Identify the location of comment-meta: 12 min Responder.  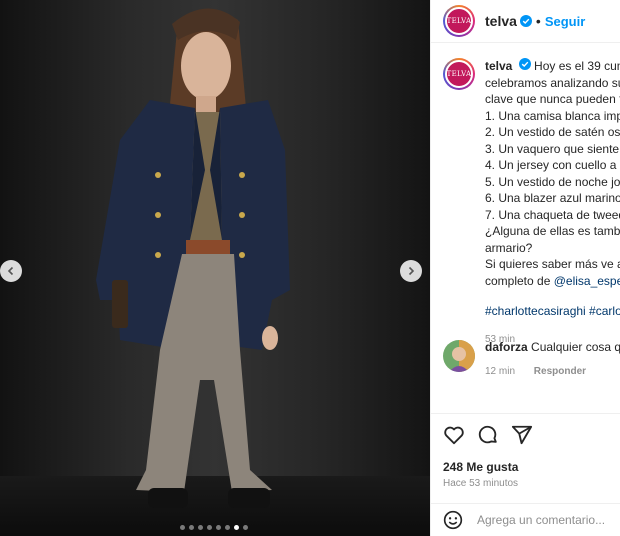
(552, 371).